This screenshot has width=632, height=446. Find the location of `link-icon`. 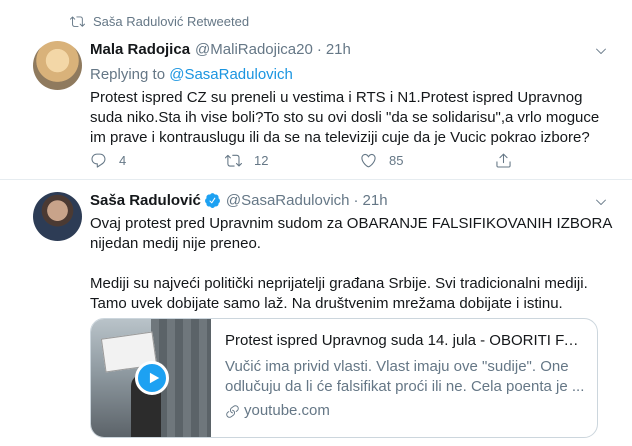

link-icon is located at coordinates (232, 411).